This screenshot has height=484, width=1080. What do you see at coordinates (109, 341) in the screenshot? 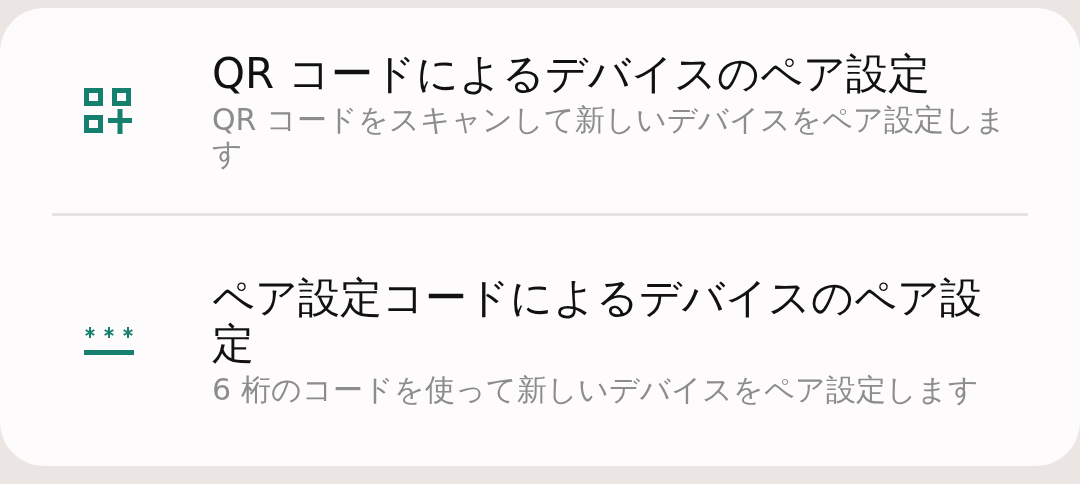
I see `password-icon` at bounding box center [109, 341].